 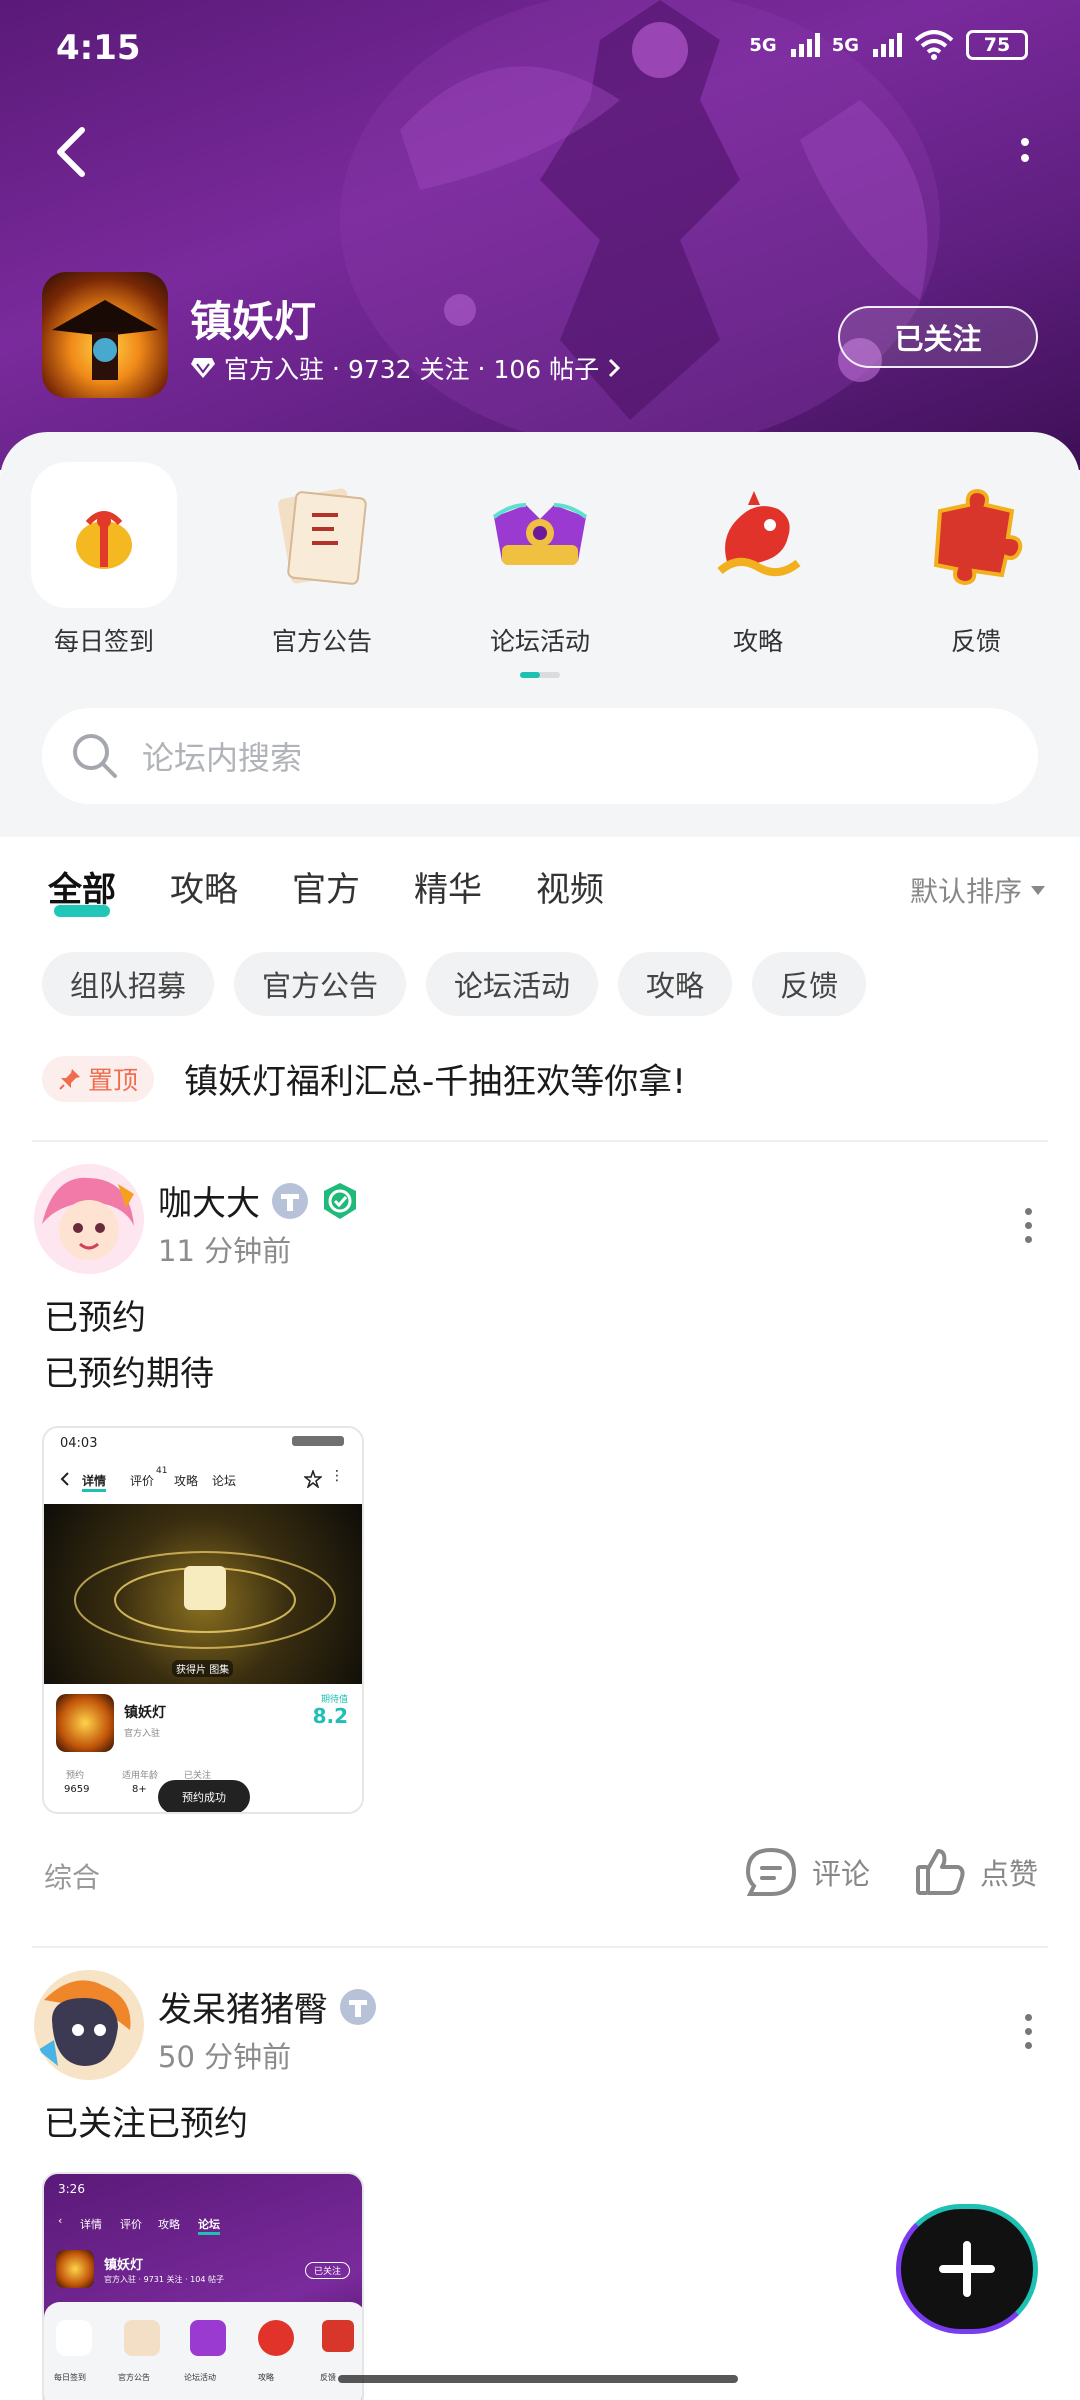 What do you see at coordinates (128, 984) in the screenshot?
I see `chip-team-recruit: 组队招募` at bounding box center [128, 984].